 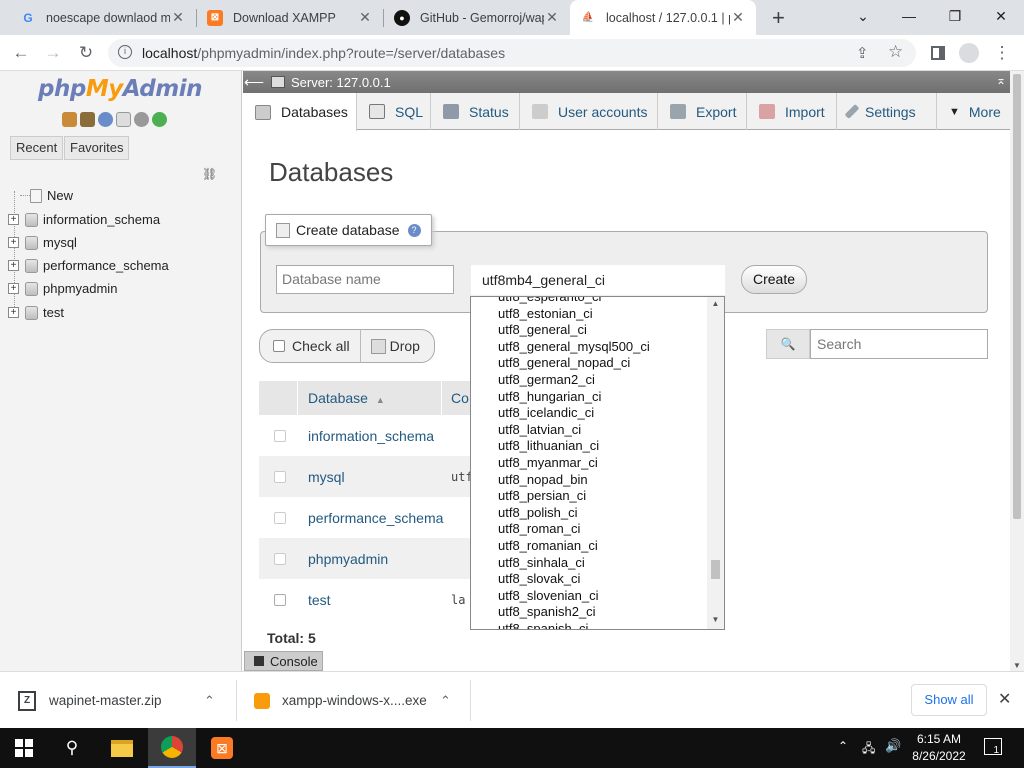 I want to click on collation-option: utf8_estonian_ci, so click(x=545, y=314).